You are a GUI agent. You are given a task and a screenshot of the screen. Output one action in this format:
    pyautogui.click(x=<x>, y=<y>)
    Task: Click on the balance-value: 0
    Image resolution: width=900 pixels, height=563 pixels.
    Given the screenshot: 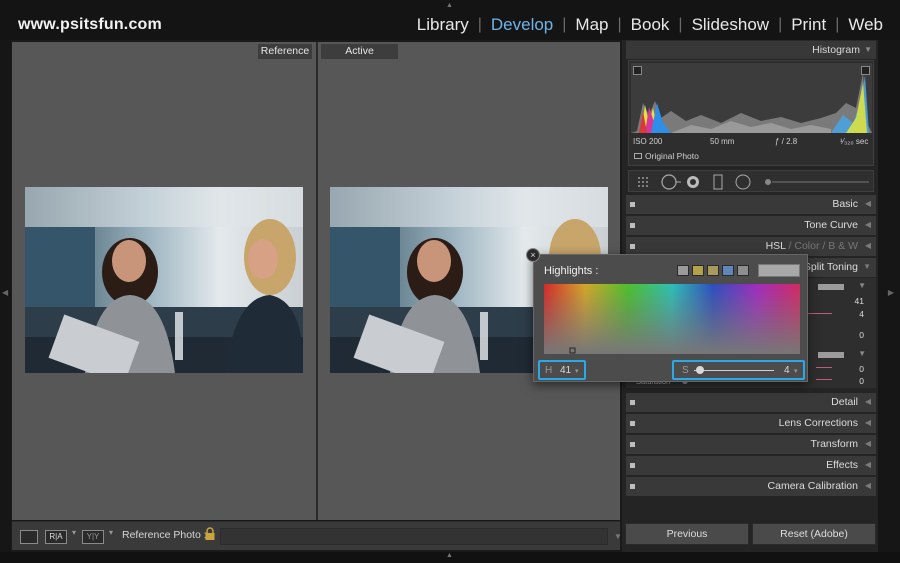 What is the action you would take?
    pyautogui.click(x=861, y=335)
    